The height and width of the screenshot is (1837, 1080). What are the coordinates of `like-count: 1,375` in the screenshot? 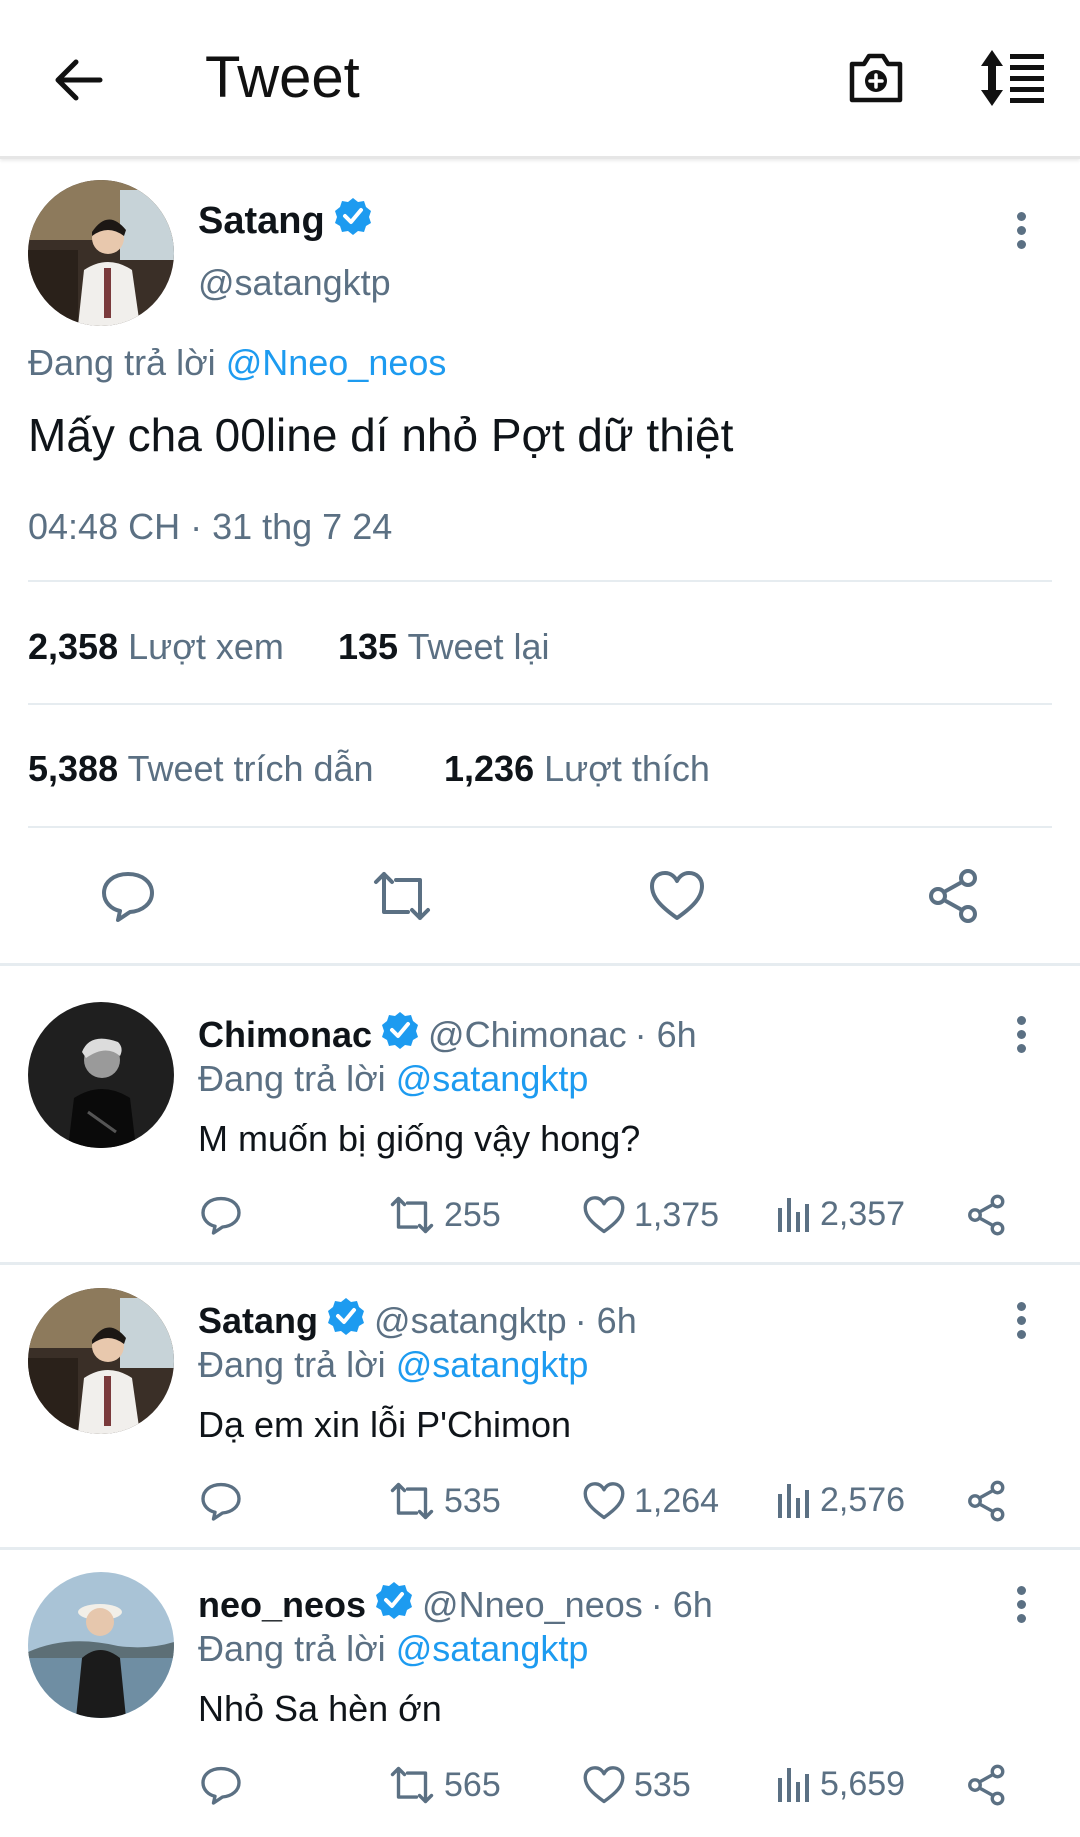 It's located at (677, 1214).